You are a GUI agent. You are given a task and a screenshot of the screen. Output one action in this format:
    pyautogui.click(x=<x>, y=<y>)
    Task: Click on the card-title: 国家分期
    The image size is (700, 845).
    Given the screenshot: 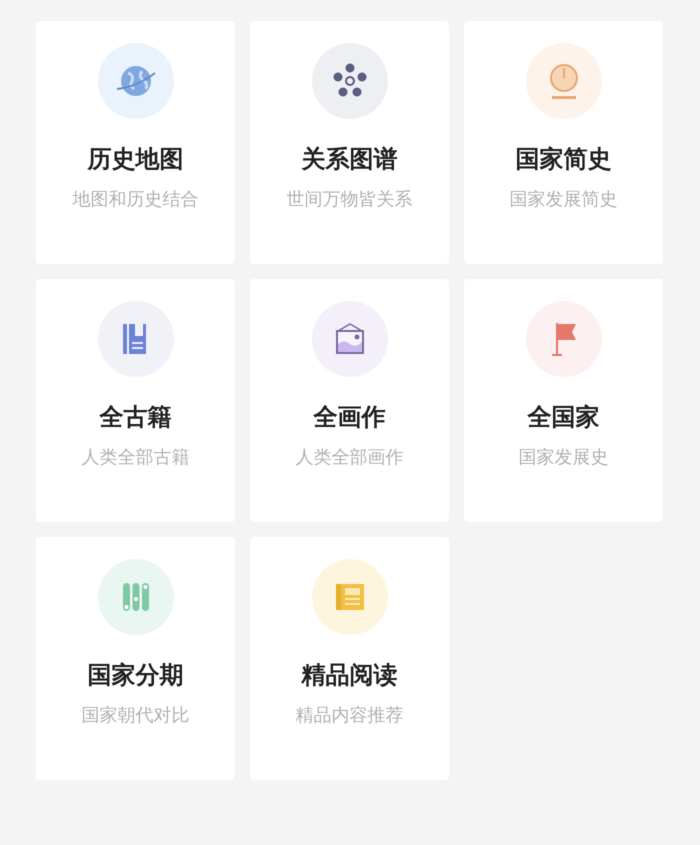 What is the action you would take?
    pyautogui.click(x=136, y=675)
    